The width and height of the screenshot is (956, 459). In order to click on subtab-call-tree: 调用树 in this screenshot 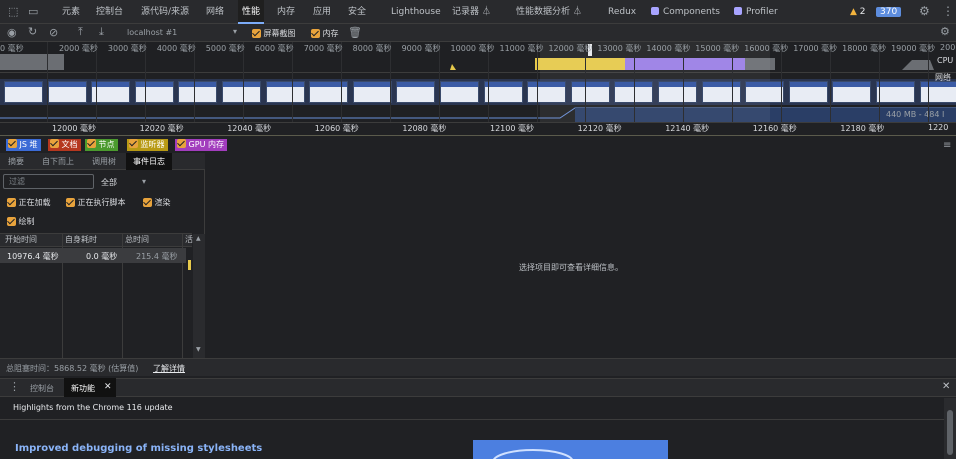, I will do `click(104, 161)`.